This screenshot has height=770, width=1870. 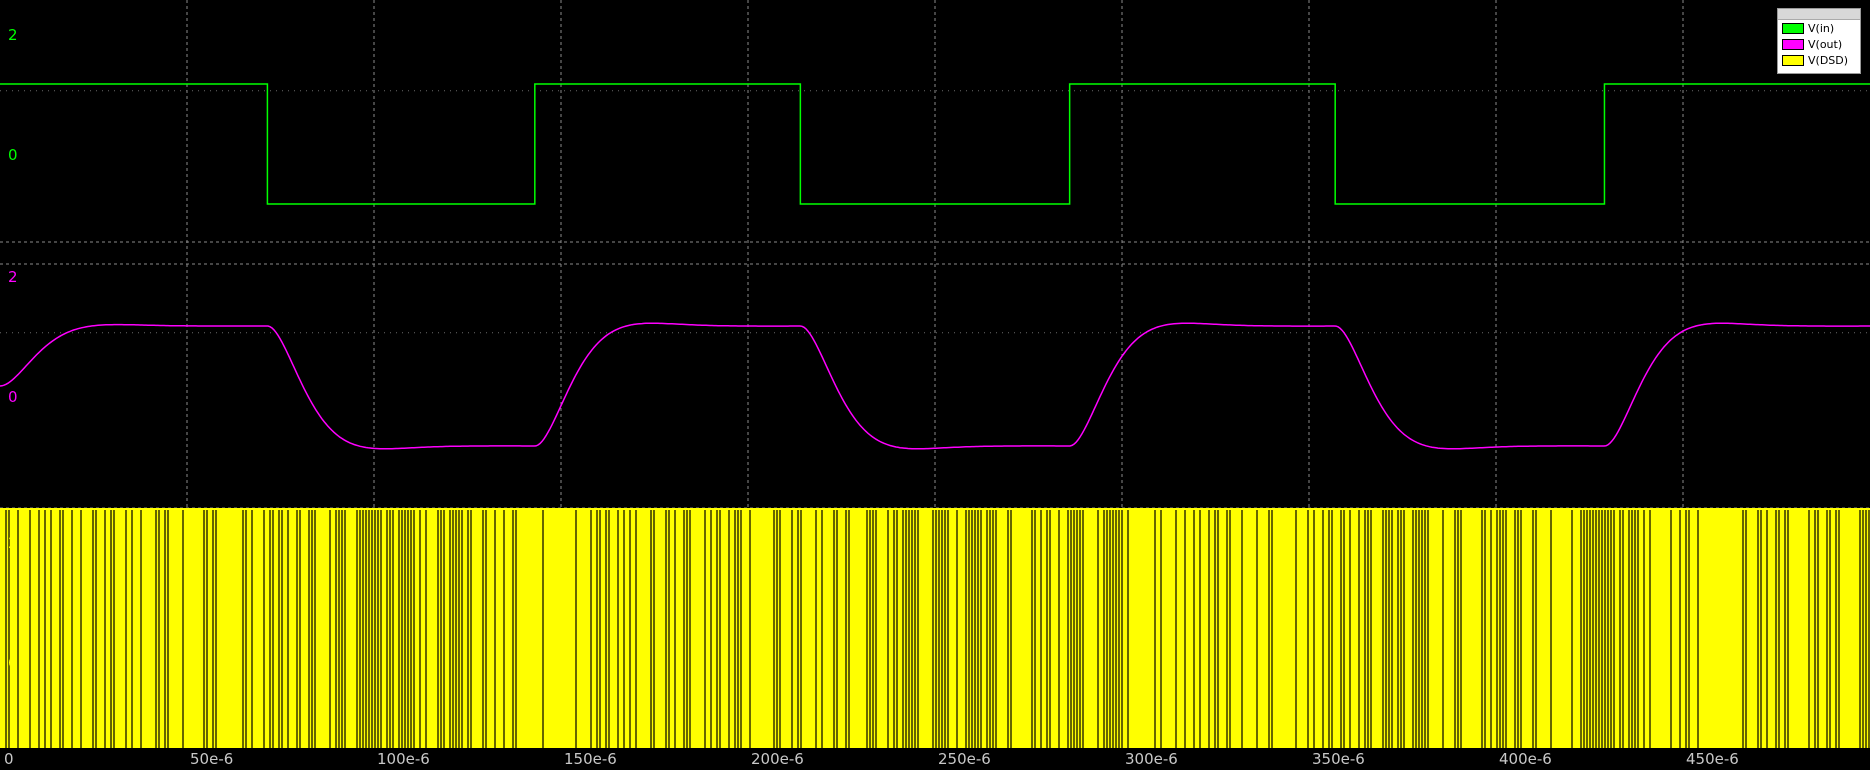 What do you see at coordinates (1338, 759) in the screenshot?
I see `x-tick-label: 350e-6` at bounding box center [1338, 759].